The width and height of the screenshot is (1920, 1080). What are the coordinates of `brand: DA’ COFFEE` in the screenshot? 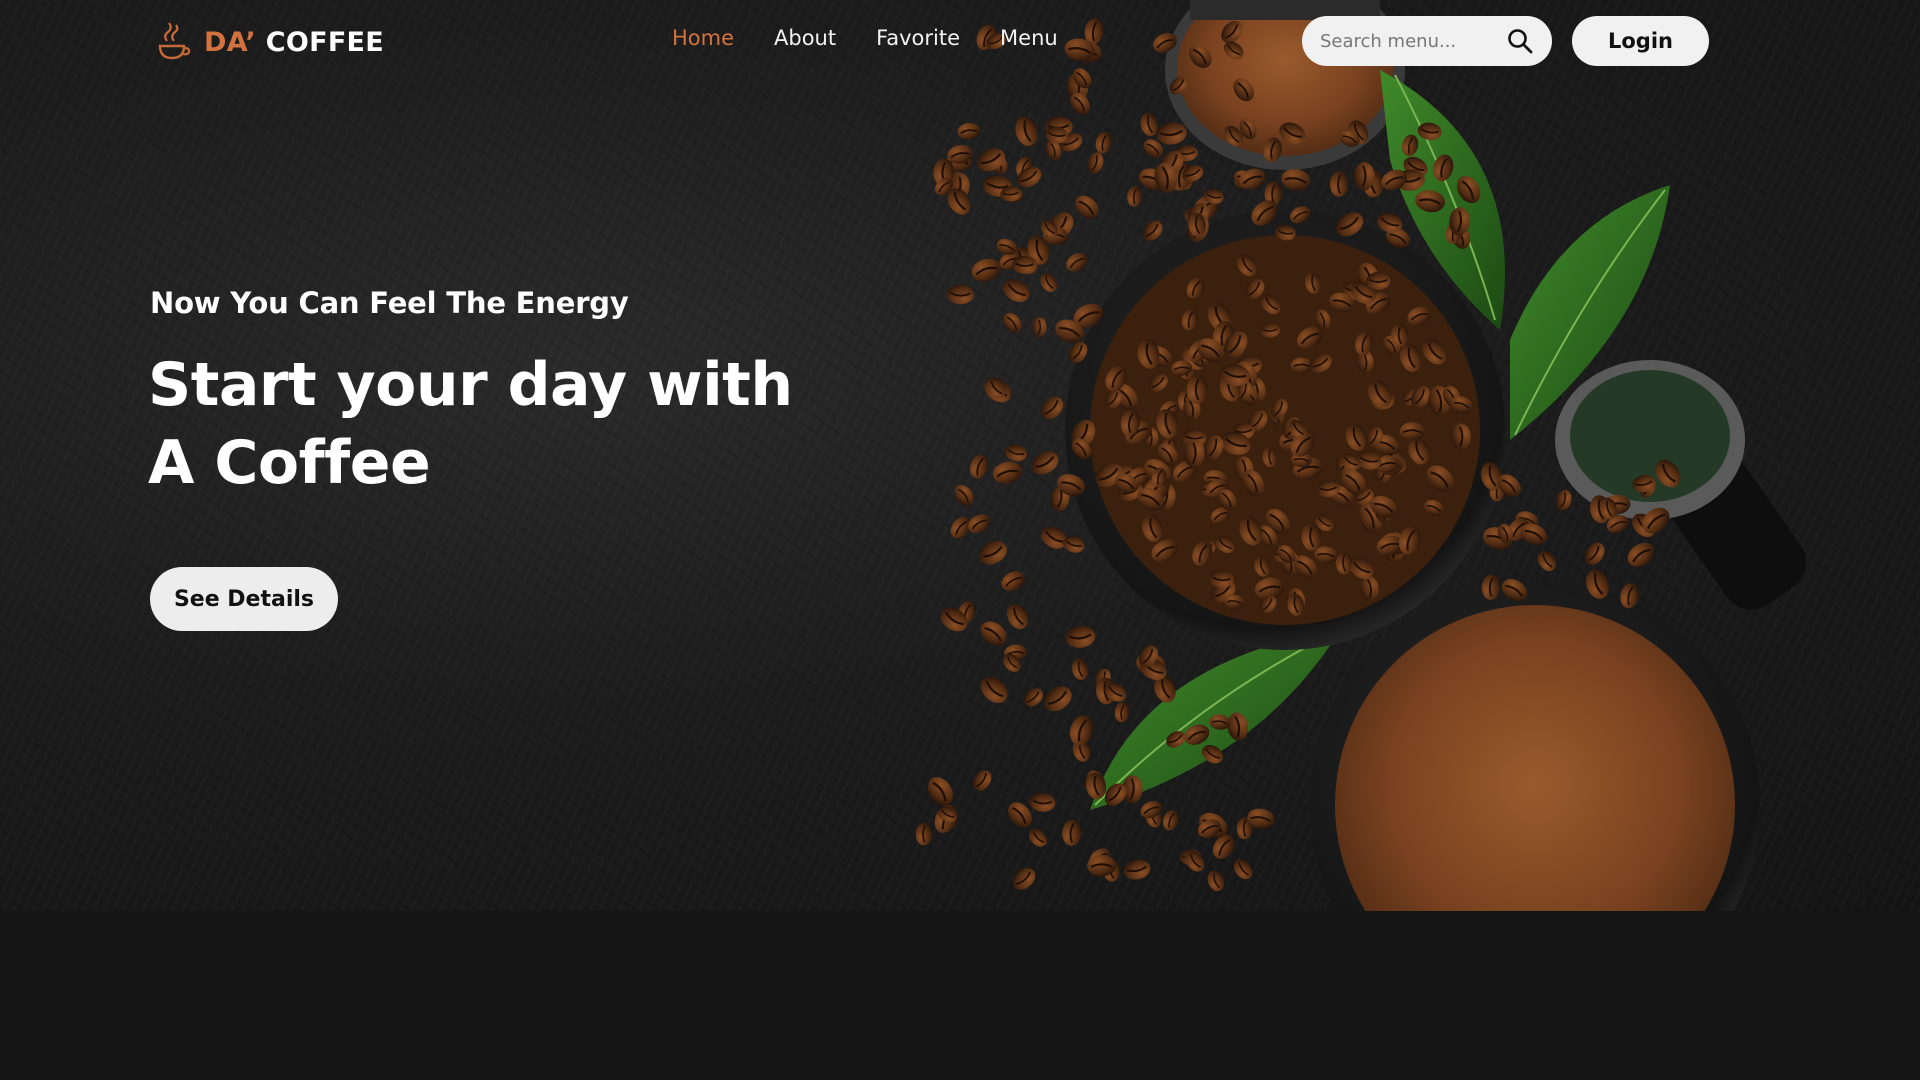 It's located at (267, 42).